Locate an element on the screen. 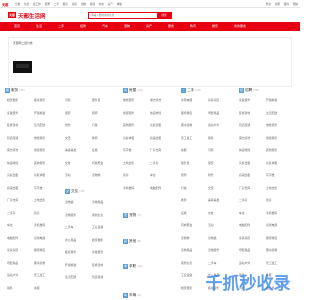 Image resolution: width=320 pixels, height=300 pixels. login-link: 登录 is located at coordinates (268, 4).